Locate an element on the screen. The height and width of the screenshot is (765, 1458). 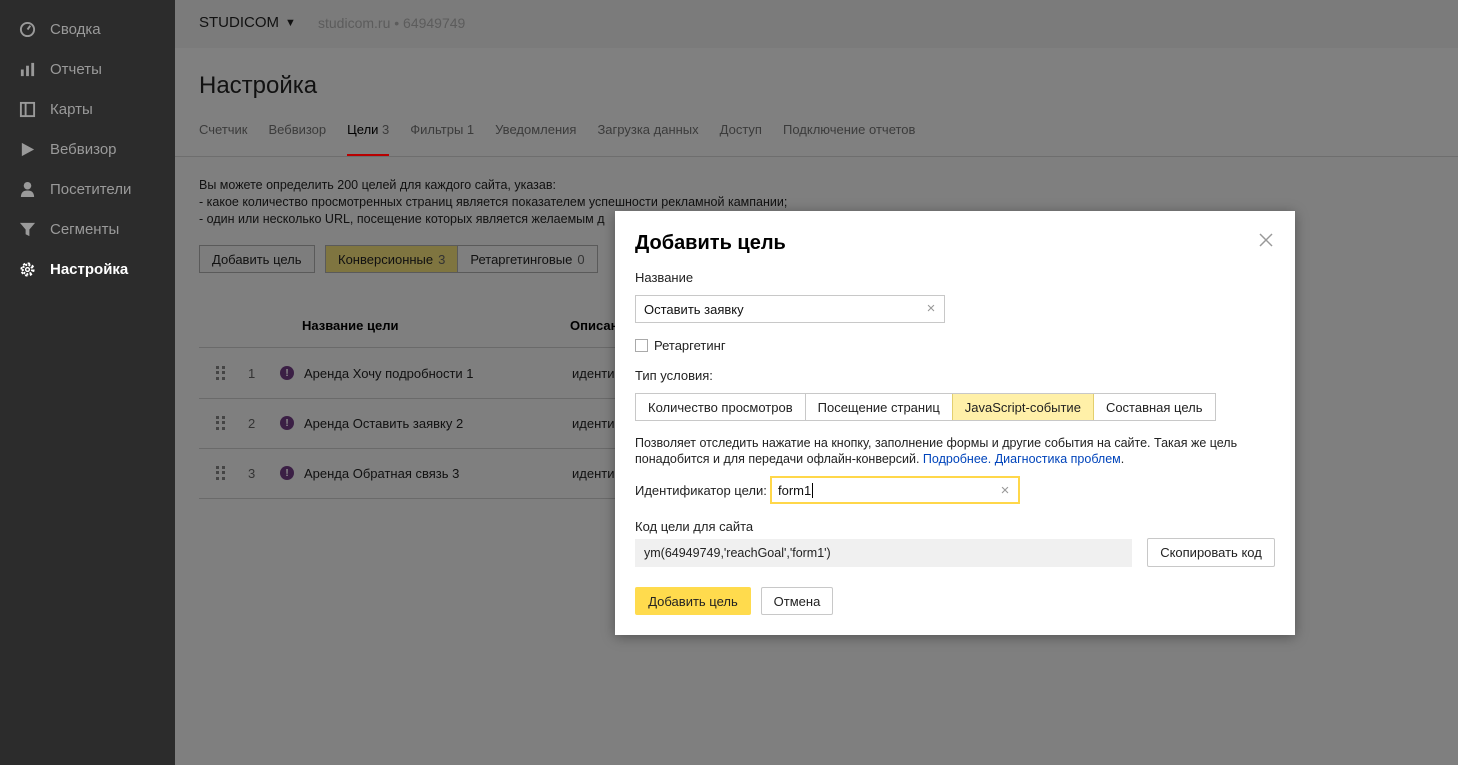
tab-webvisor: Вебвизор is located at coordinates (298, 139).